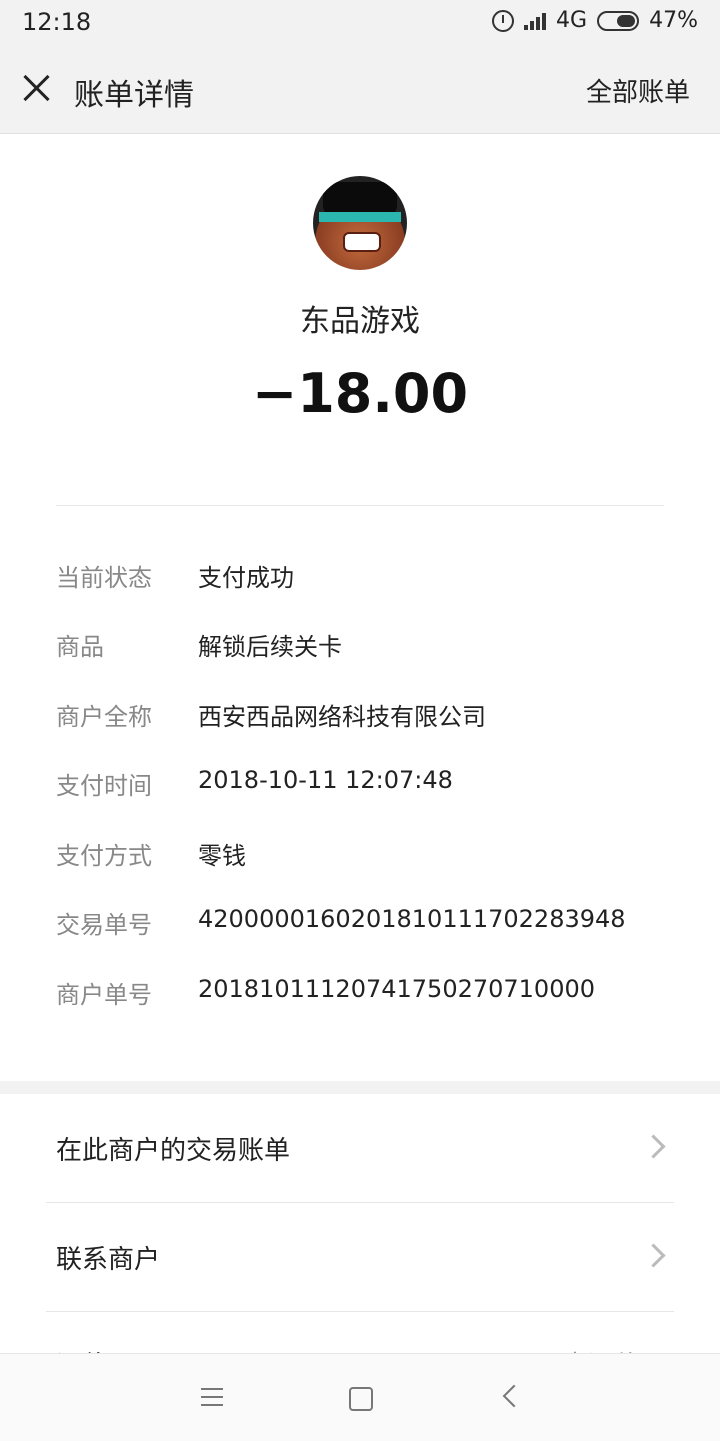 This screenshot has height=1441, width=720. Describe the element at coordinates (36, 88) in the screenshot. I see `close-icon` at that location.